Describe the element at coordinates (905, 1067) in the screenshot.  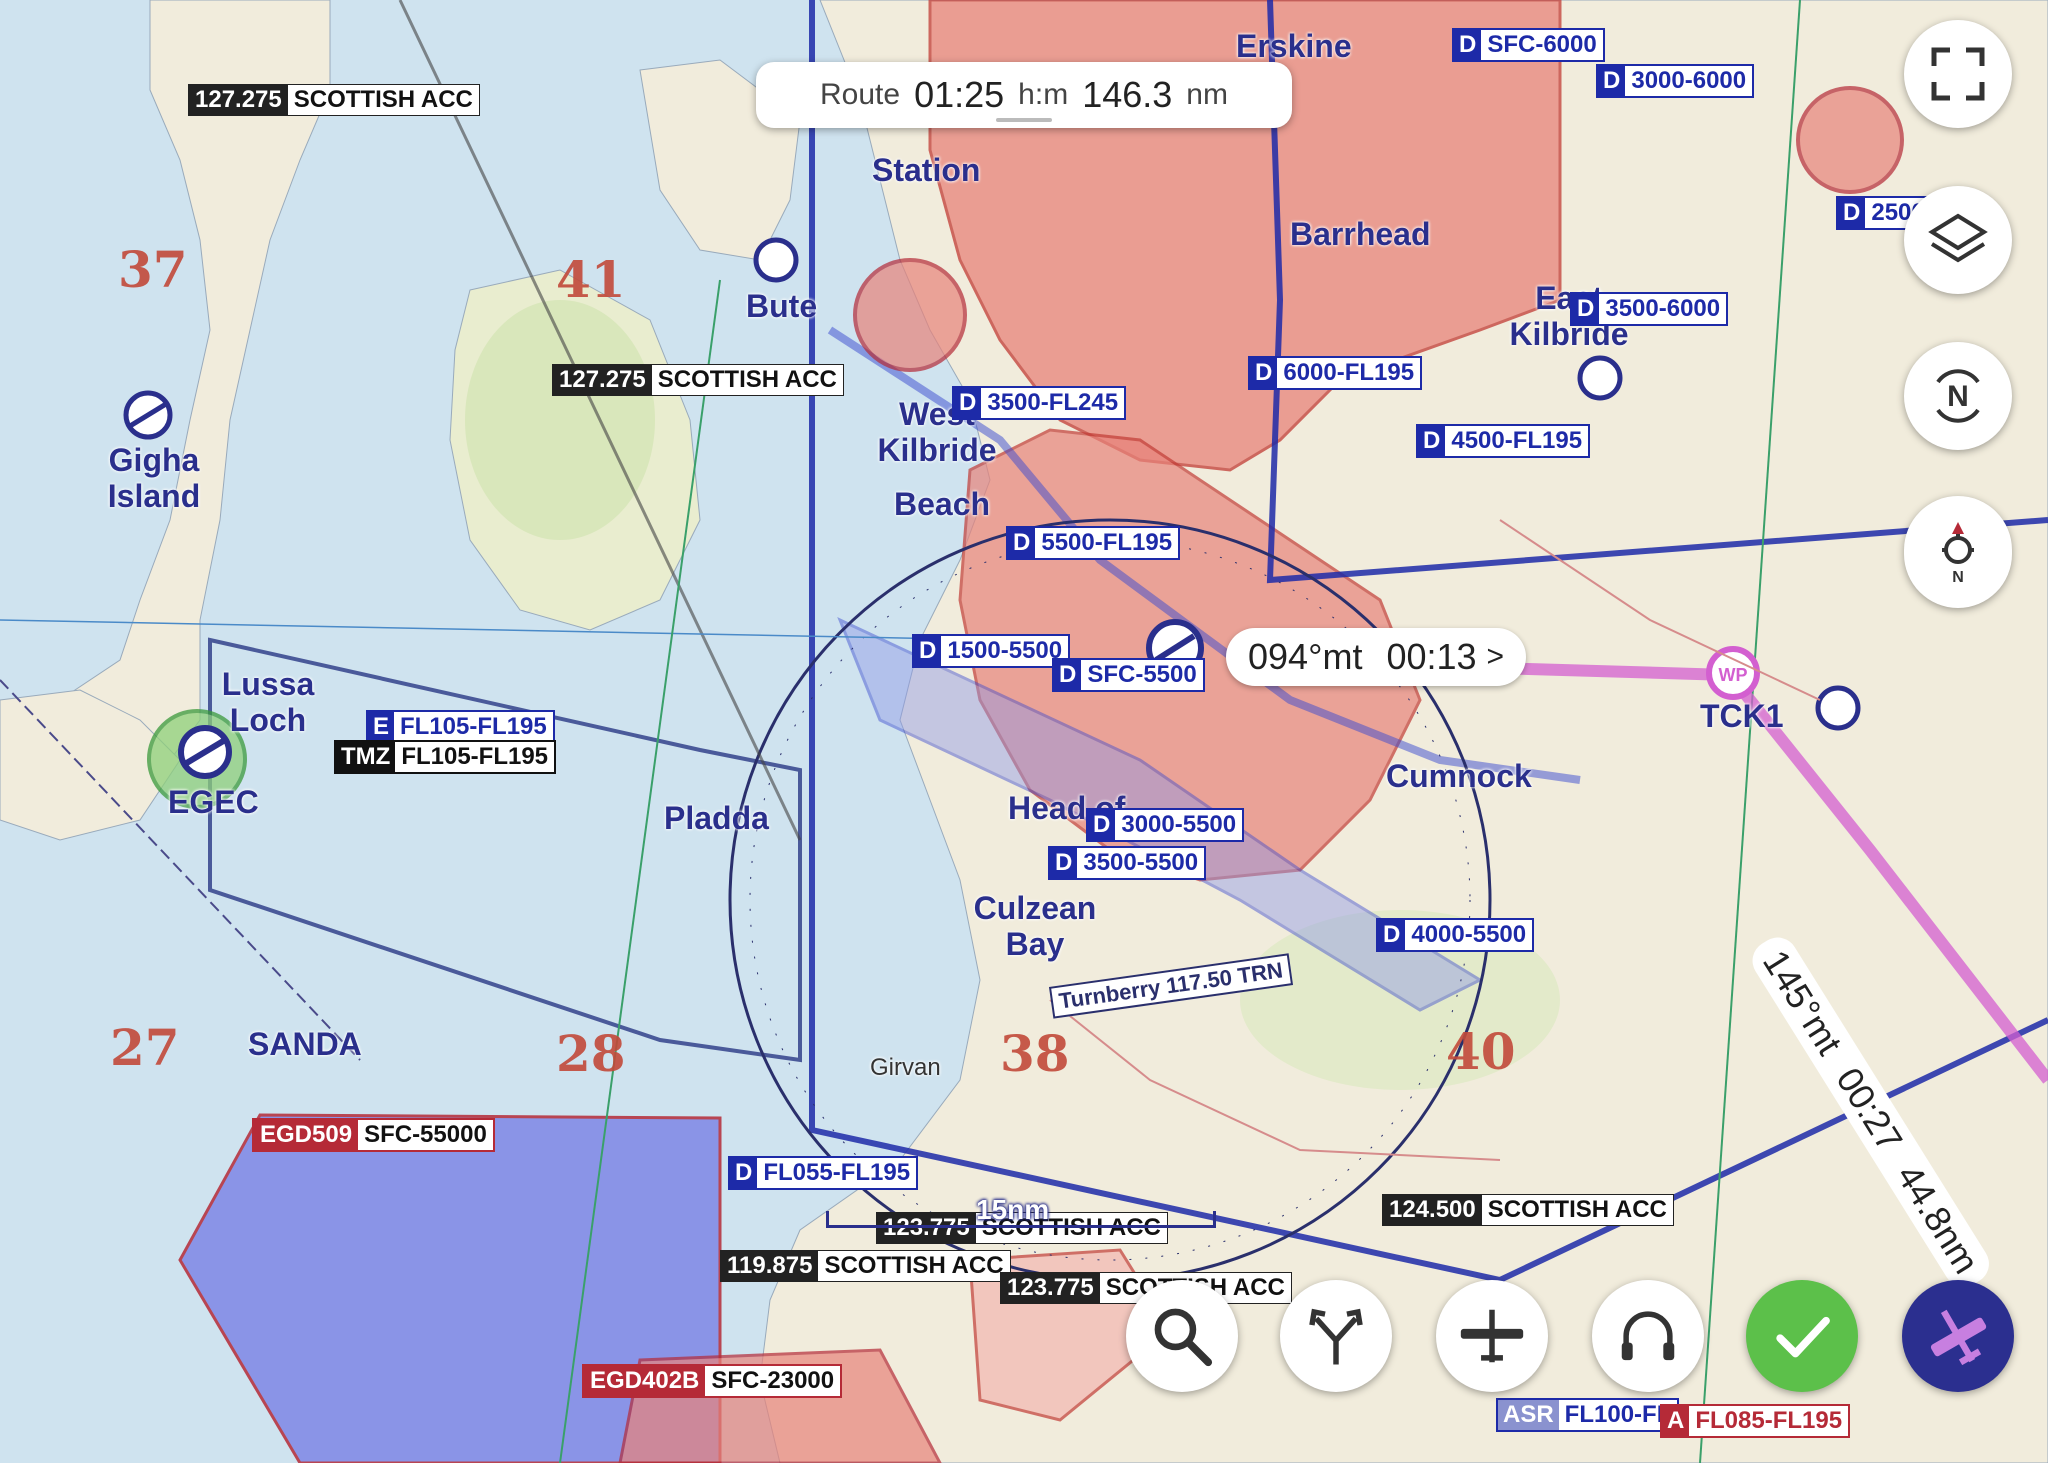
I see `place-girvan: Girvan` at that location.